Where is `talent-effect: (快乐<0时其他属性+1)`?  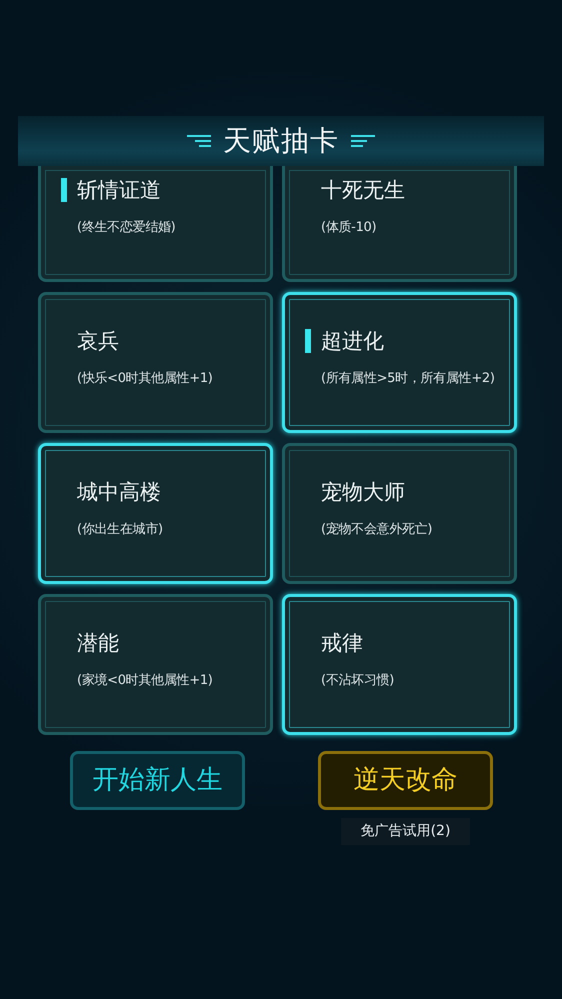 talent-effect: (快乐<0时其他属性+1) is located at coordinates (145, 379).